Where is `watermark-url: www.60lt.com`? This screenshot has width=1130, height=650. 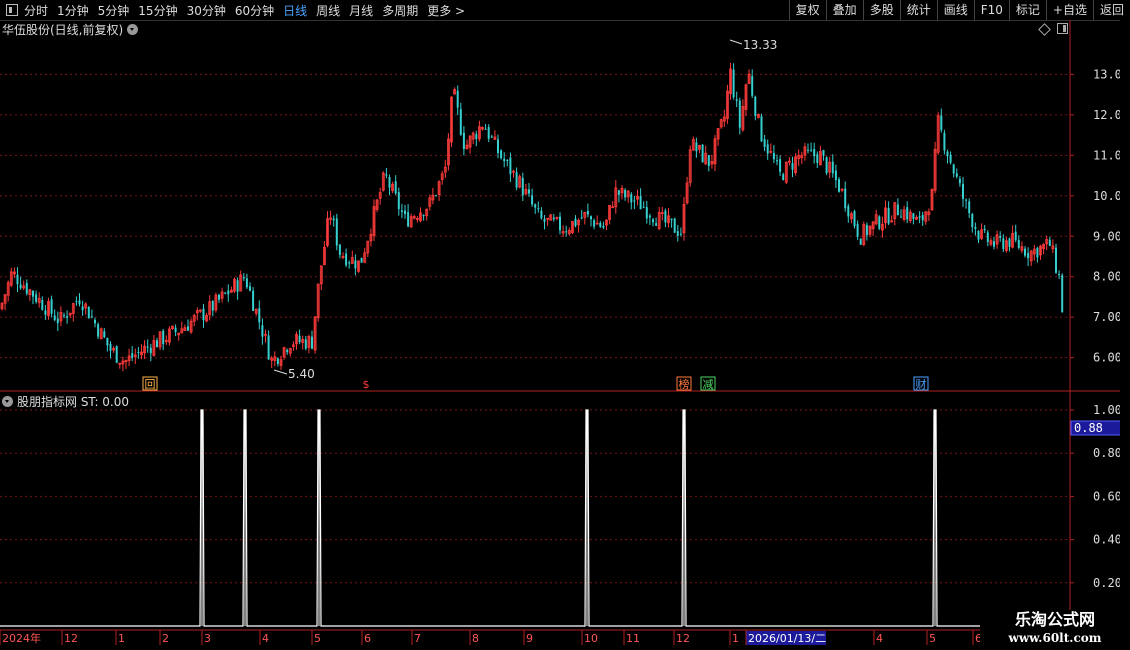
watermark-url: www.60lt.com is located at coordinates (1055, 638).